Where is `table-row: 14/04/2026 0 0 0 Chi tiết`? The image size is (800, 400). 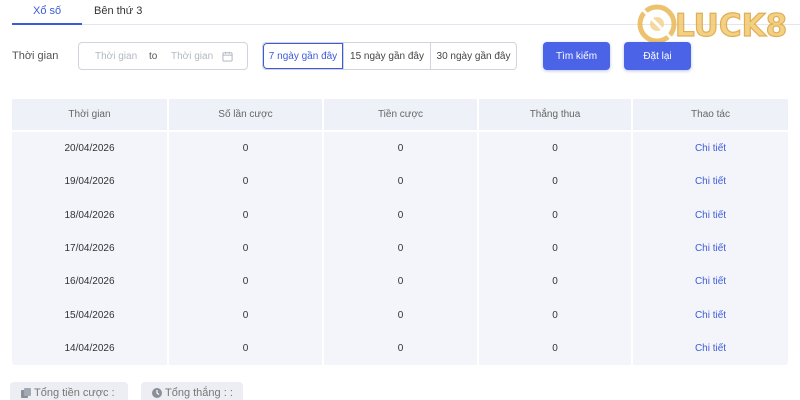 table-row: 14/04/2026 0 0 0 Chi tiết is located at coordinates (400, 348).